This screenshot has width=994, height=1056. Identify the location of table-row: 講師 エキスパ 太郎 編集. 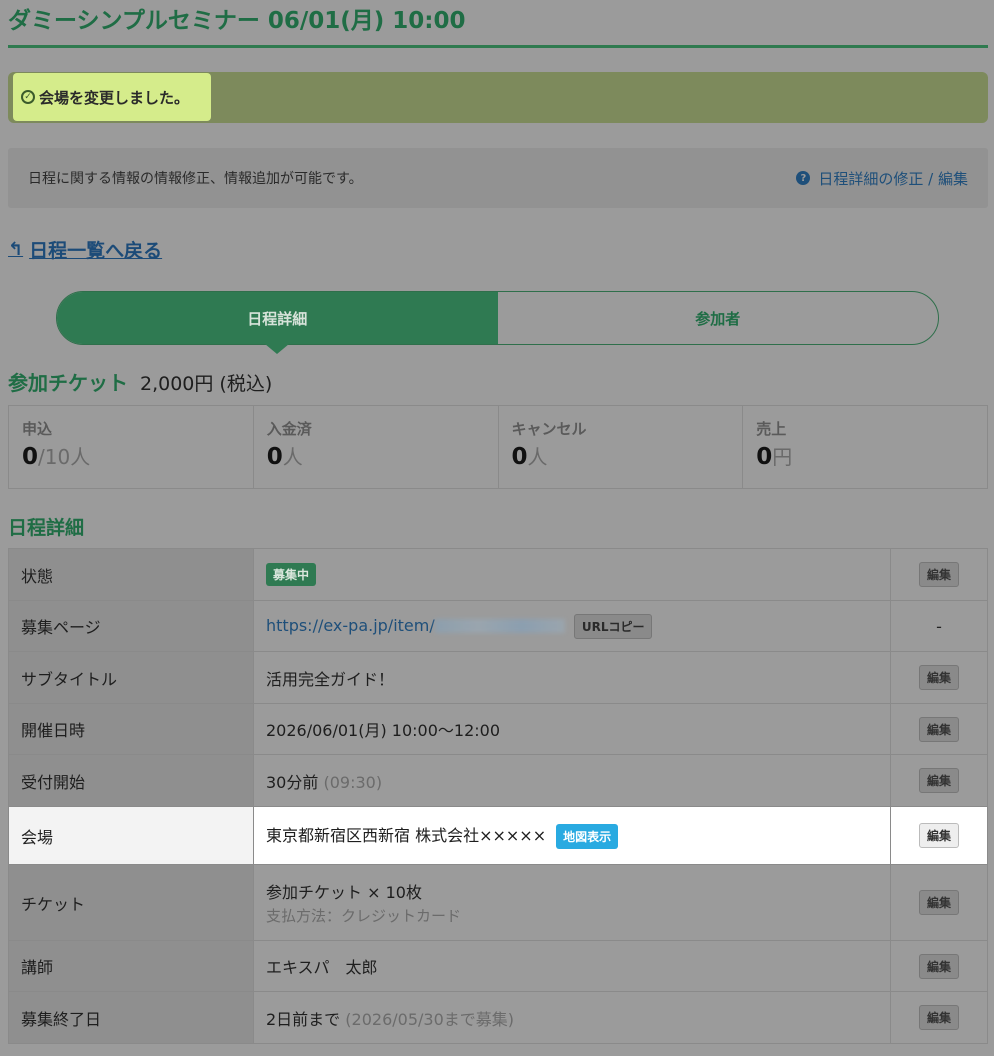
(498, 966).